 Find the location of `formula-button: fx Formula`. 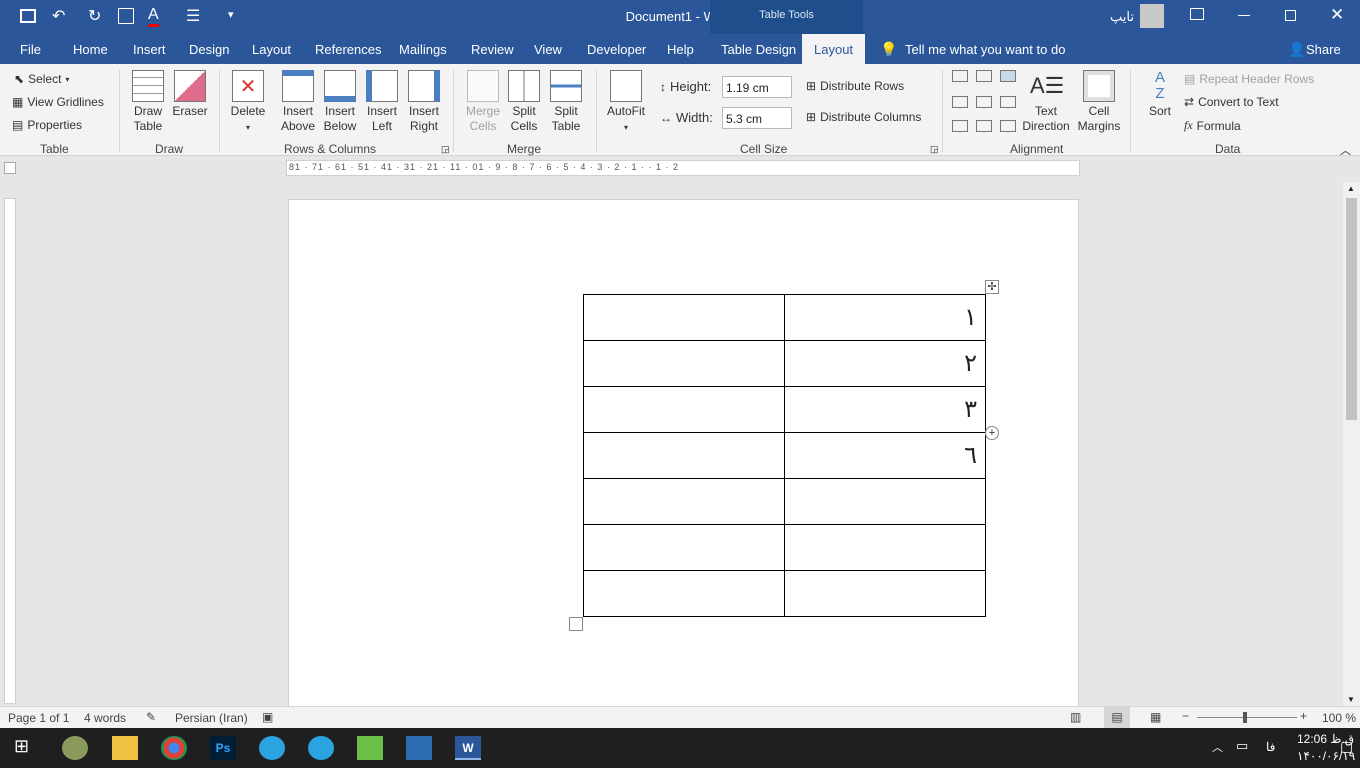

formula-button: fx Formula is located at coordinates (1212, 125).